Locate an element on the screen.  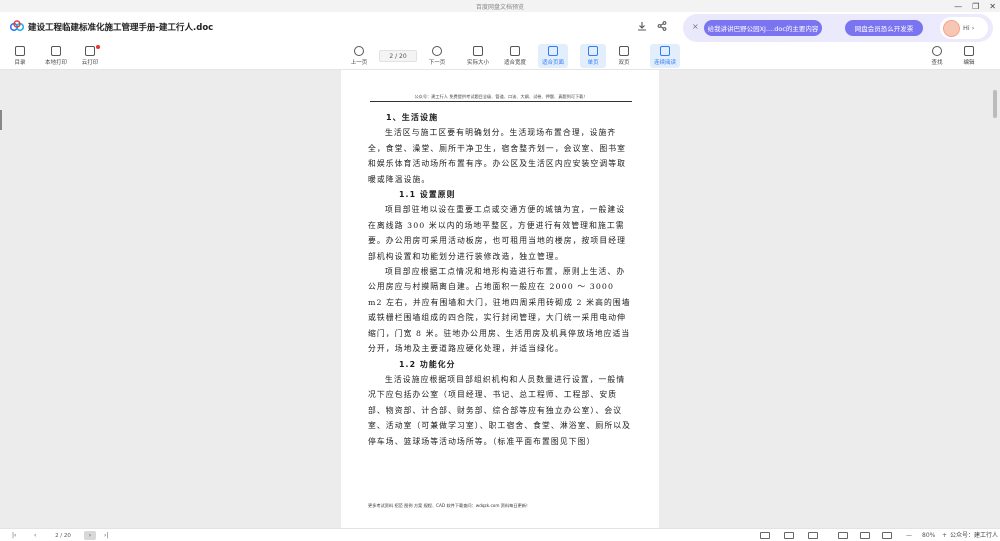
double-page-button: 双页 is located at coordinates (624, 56).